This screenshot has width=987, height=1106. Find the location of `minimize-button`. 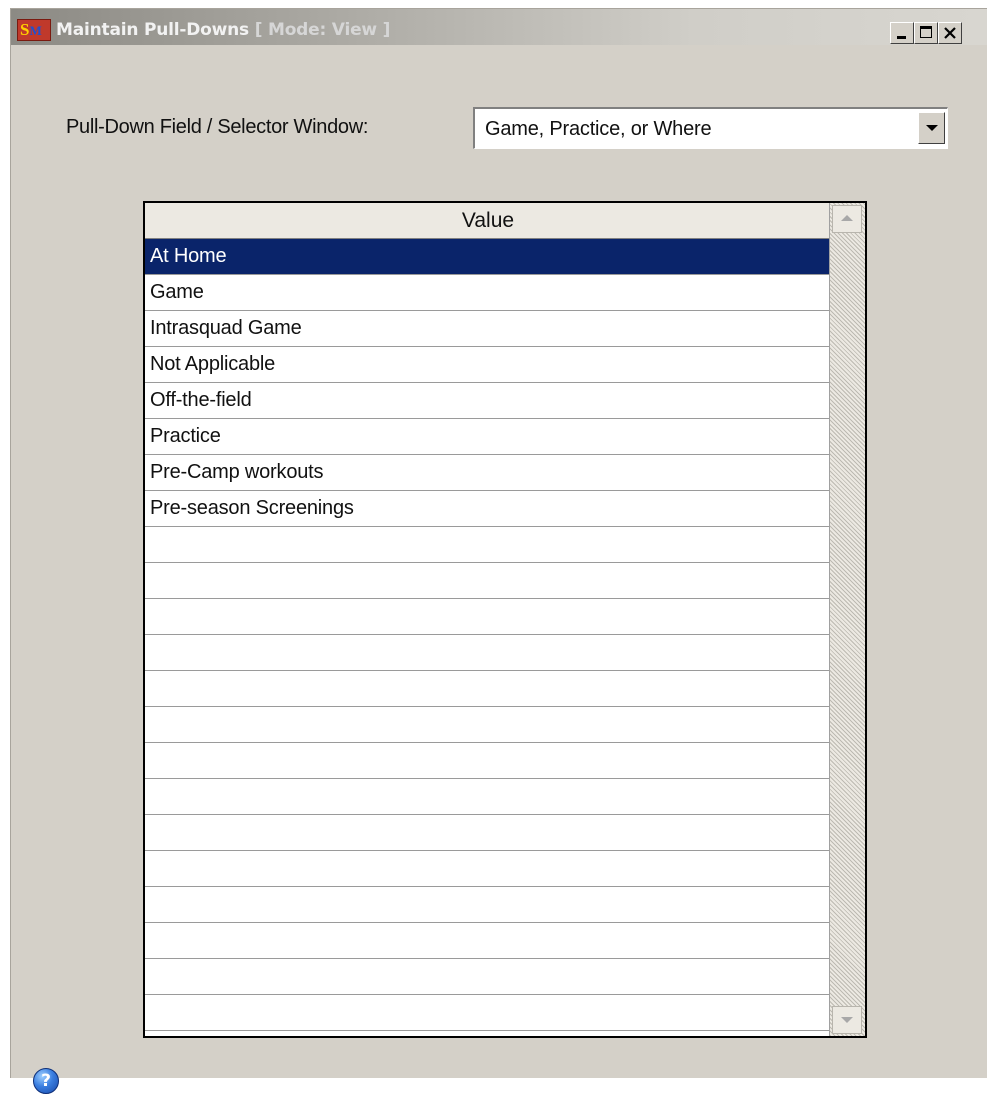

minimize-button is located at coordinates (902, 33).